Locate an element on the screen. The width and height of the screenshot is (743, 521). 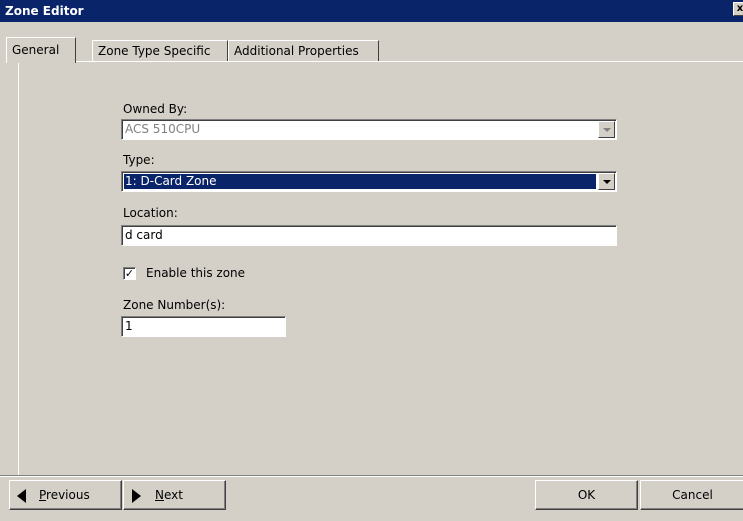
next-button-label: Next is located at coordinates (169, 495).